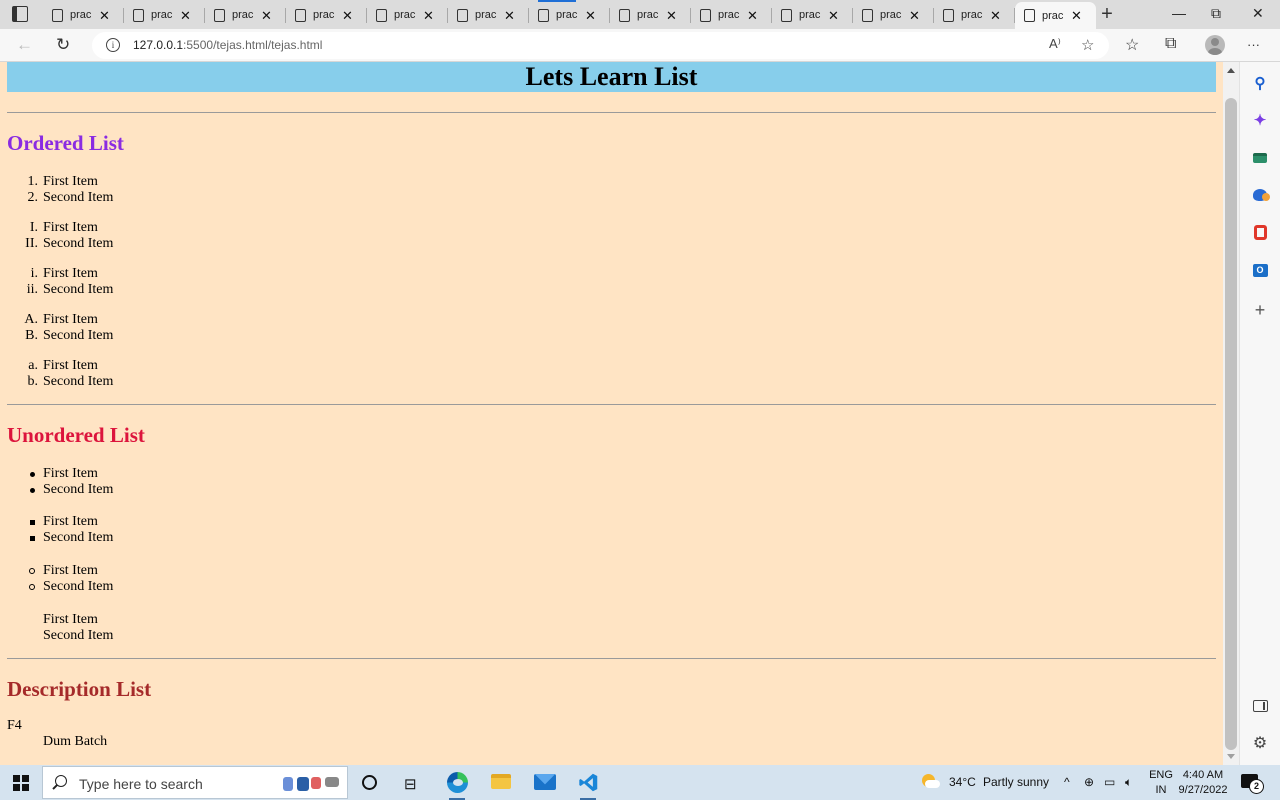 The height and width of the screenshot is (800, 1280). What do you see at coordinates (1107, 14) in the screenshot?
I see `new-tab-button: +` at bounding box center [1107, 14].